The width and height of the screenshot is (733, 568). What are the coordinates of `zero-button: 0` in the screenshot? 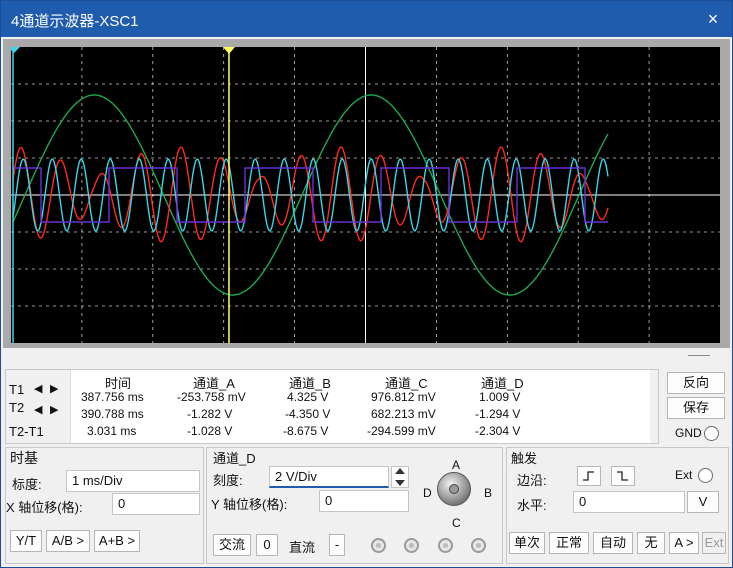 It's located at (267, 545).